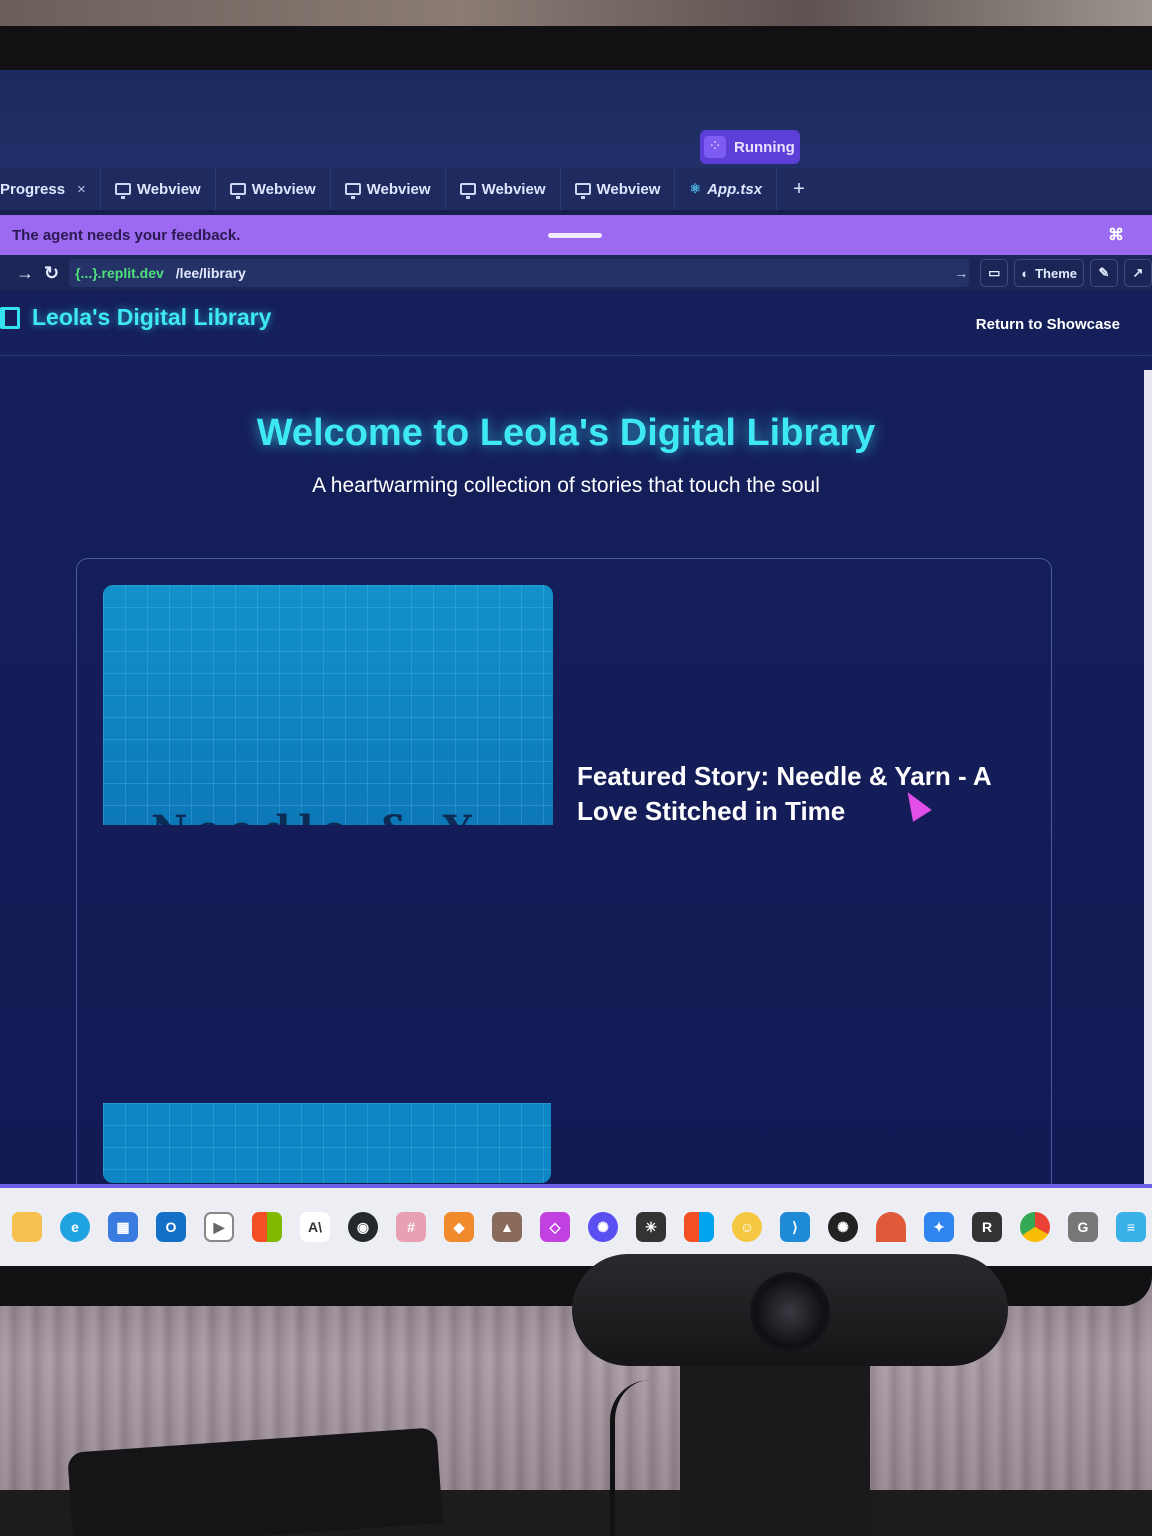 The width and height of the screenshot is (1152, 1536). What do you see at coordinates (327, 1143) in the screenshot?
I see `story-cover-image-lower` at bounding box center [327, 1143].